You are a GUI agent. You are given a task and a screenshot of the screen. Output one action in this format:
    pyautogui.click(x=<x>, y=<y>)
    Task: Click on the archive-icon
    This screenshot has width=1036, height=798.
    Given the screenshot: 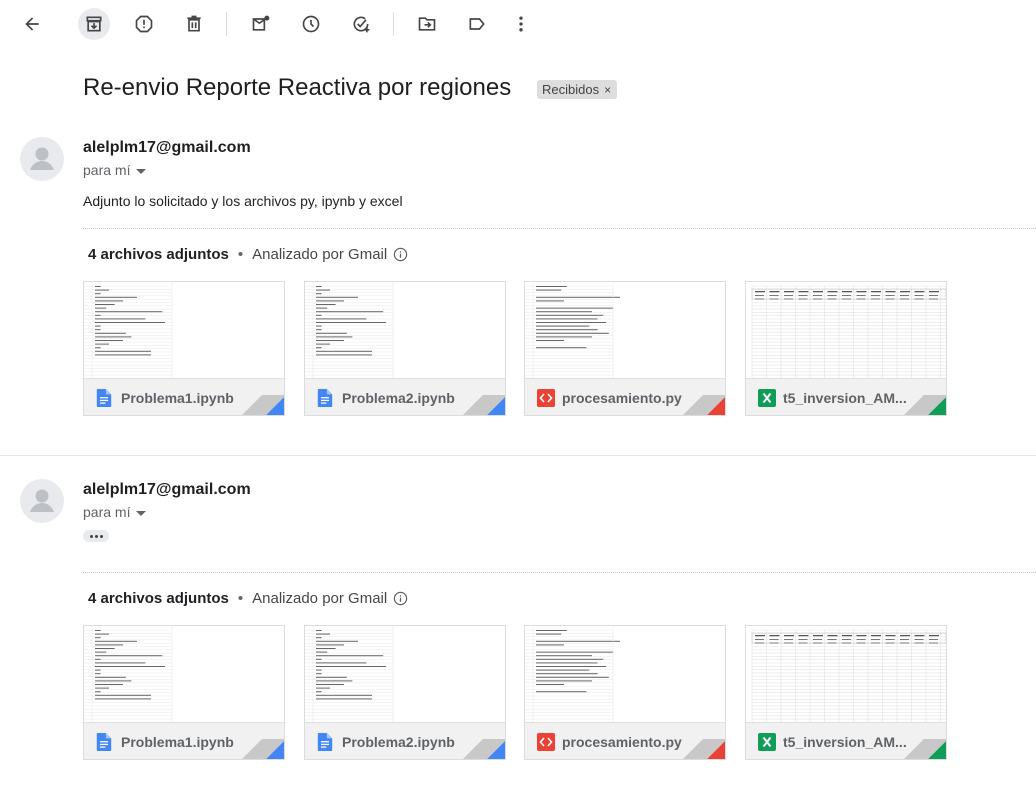 What is the action you would take?
    pyautogui.click(x=94, y=24)
    